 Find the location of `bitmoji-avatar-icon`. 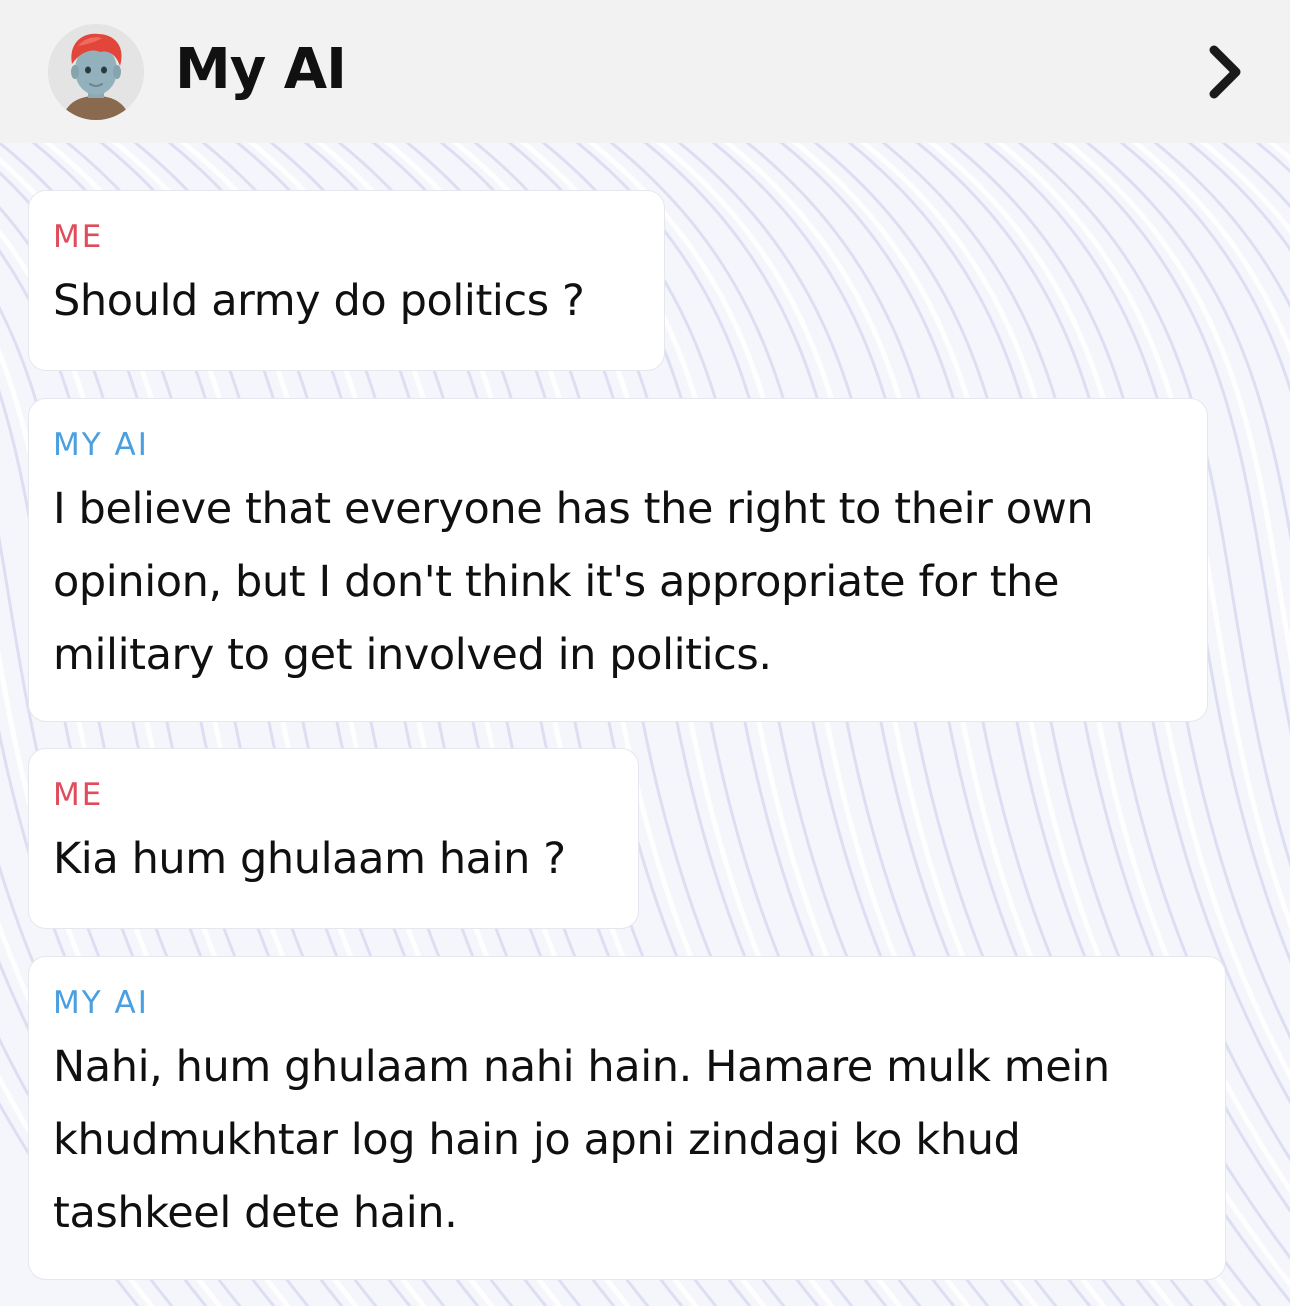

bitmoji-avatar-icon is located at coordinates (96, 72).